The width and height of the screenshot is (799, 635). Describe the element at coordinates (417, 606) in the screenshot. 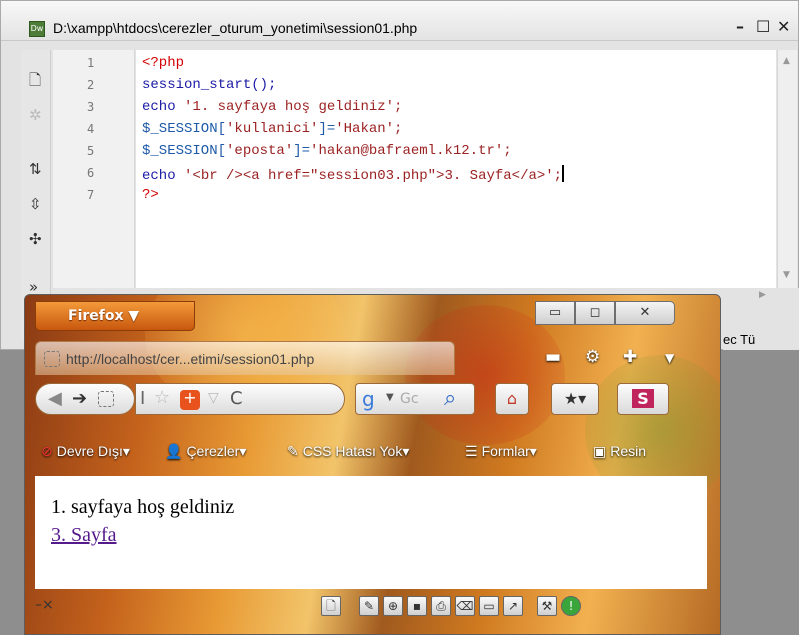

I see `save-icon: ▪` at that location.